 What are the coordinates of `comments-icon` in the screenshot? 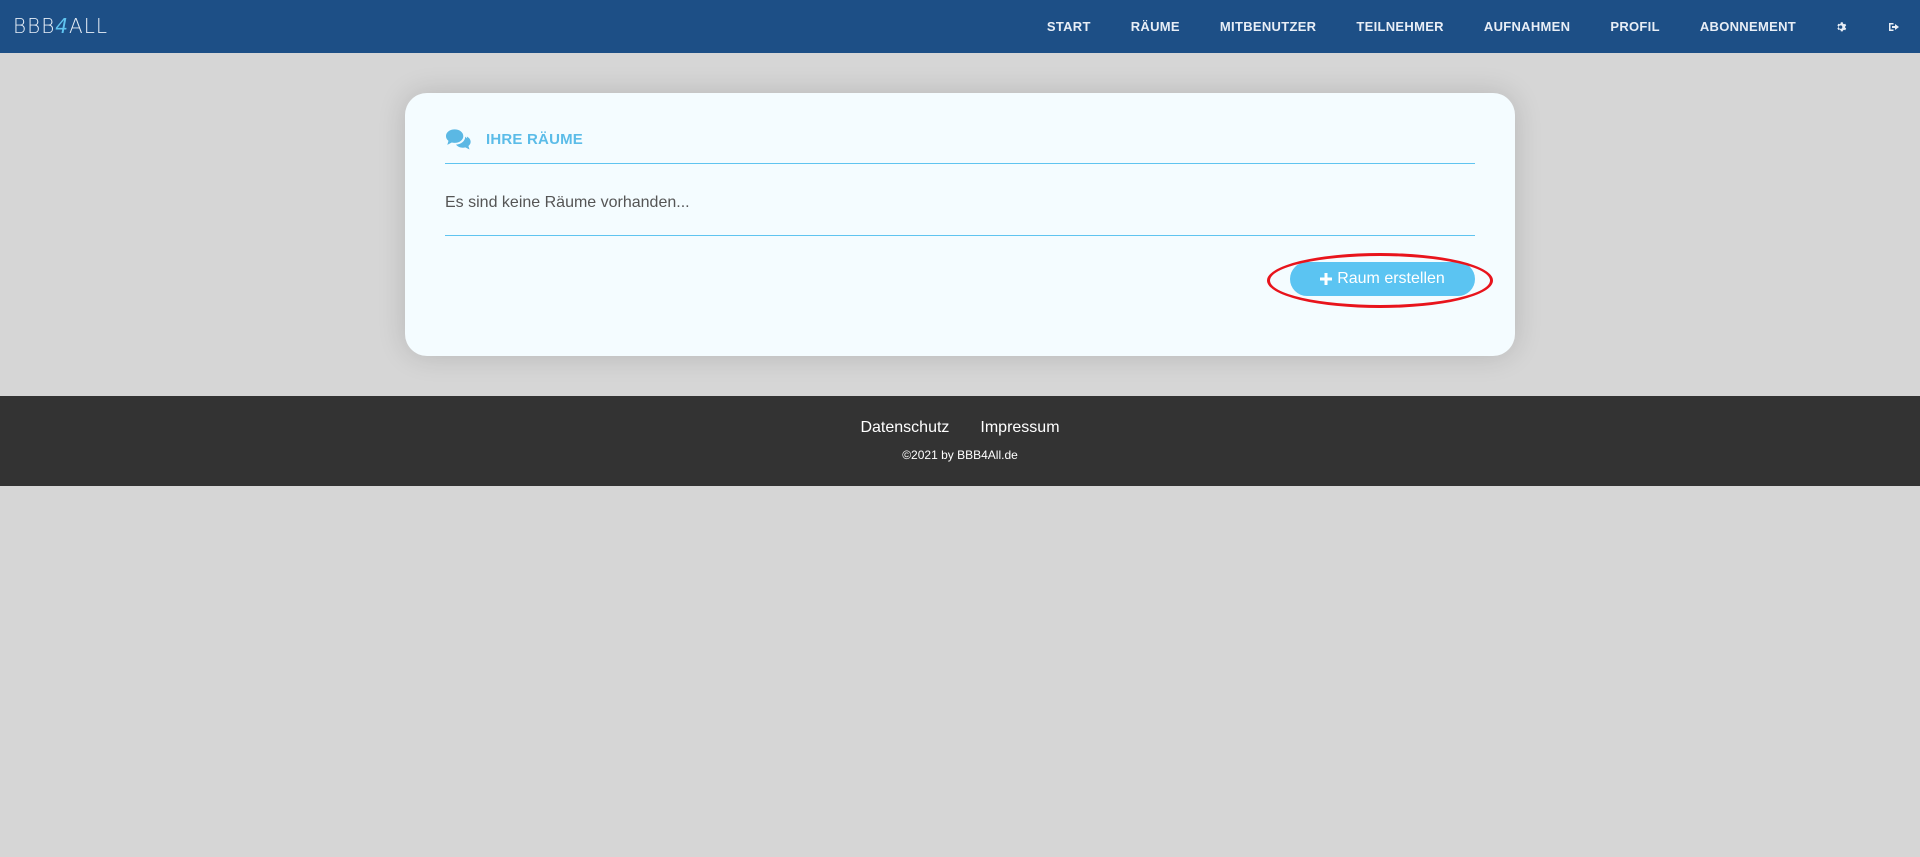 It's located at (458, 139).